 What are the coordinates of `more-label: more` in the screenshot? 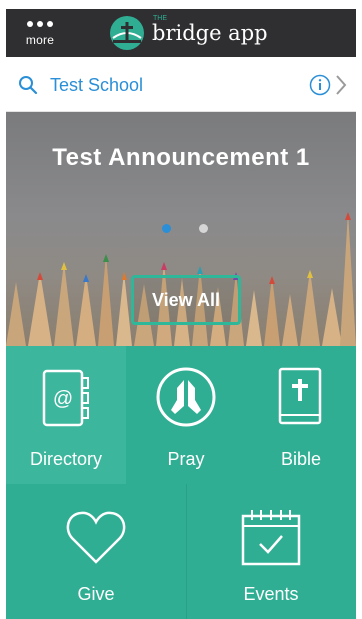 It's located at (40, 40).